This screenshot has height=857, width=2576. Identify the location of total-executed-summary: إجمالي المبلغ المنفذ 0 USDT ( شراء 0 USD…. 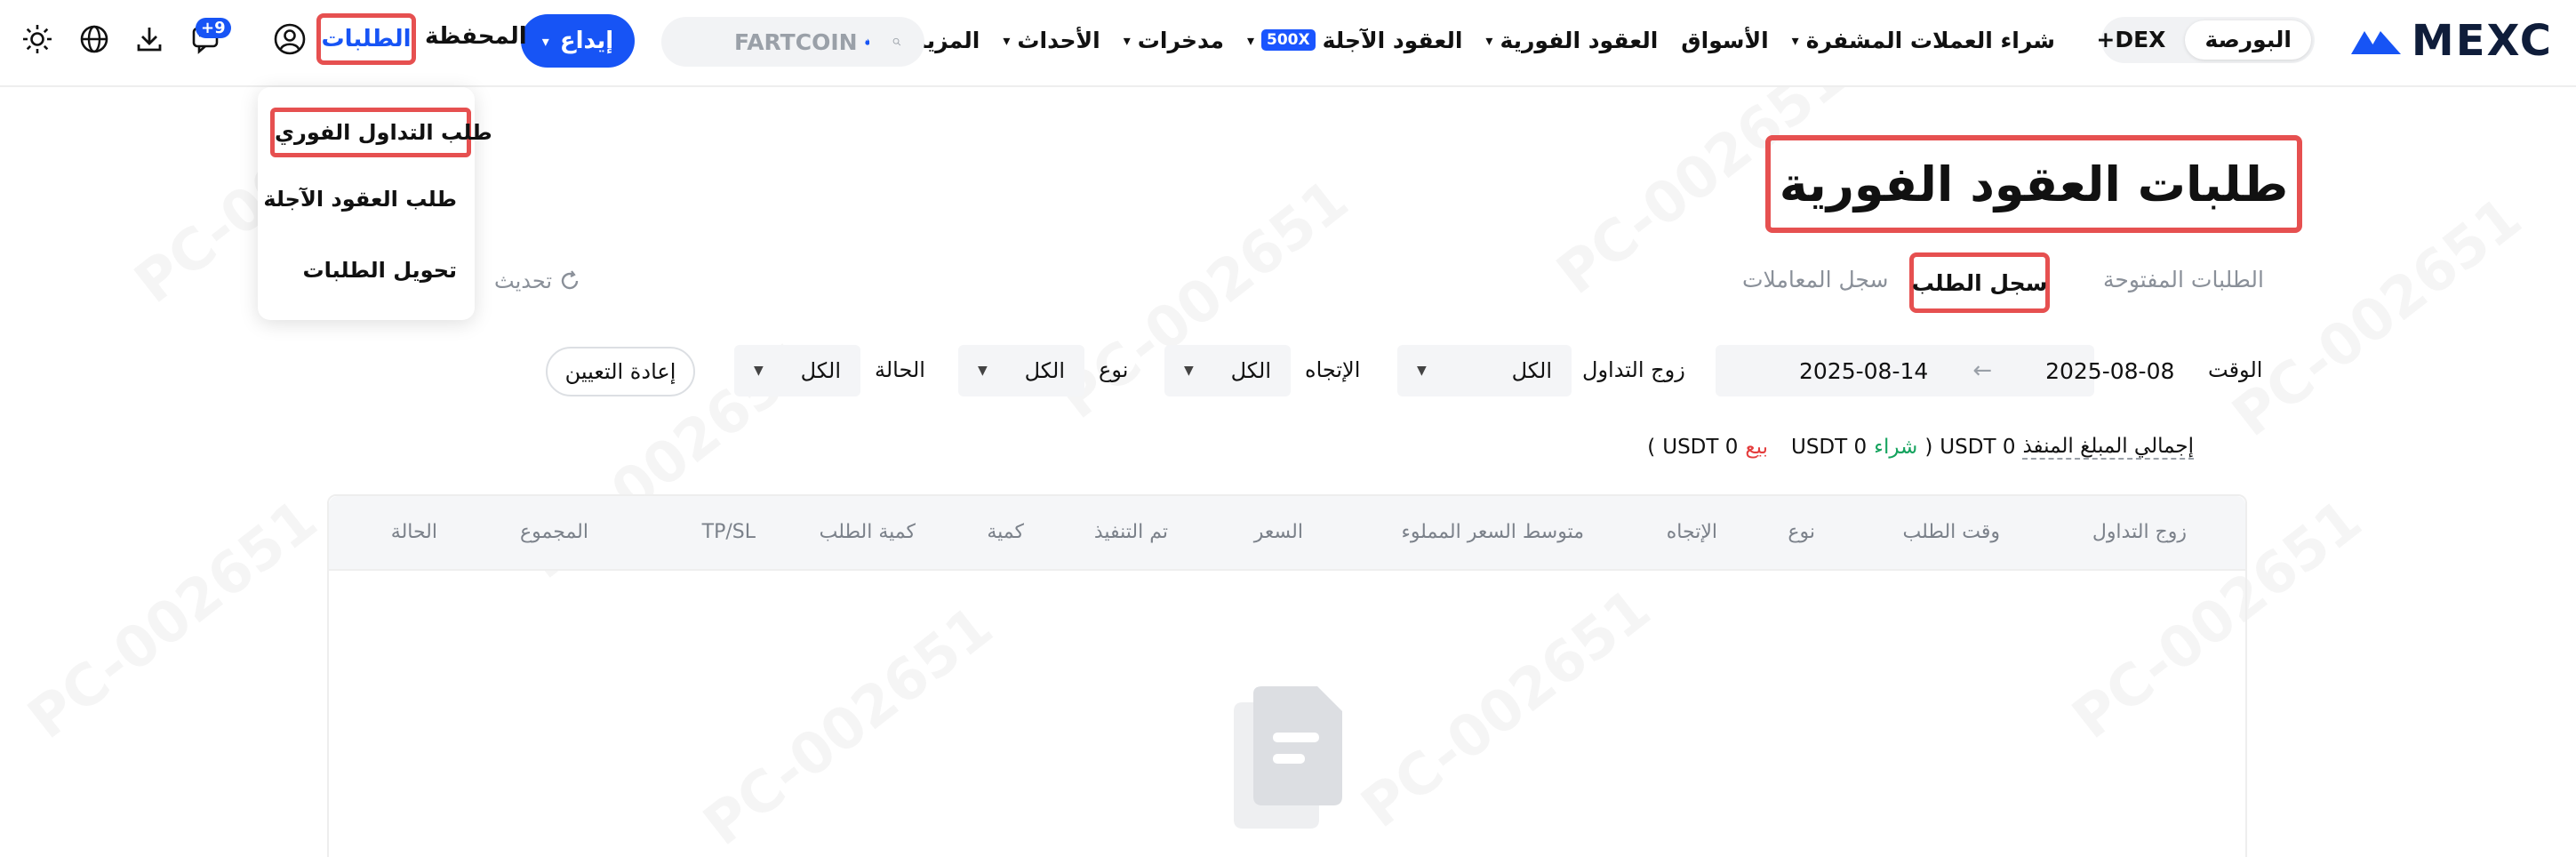
(1920, 447).